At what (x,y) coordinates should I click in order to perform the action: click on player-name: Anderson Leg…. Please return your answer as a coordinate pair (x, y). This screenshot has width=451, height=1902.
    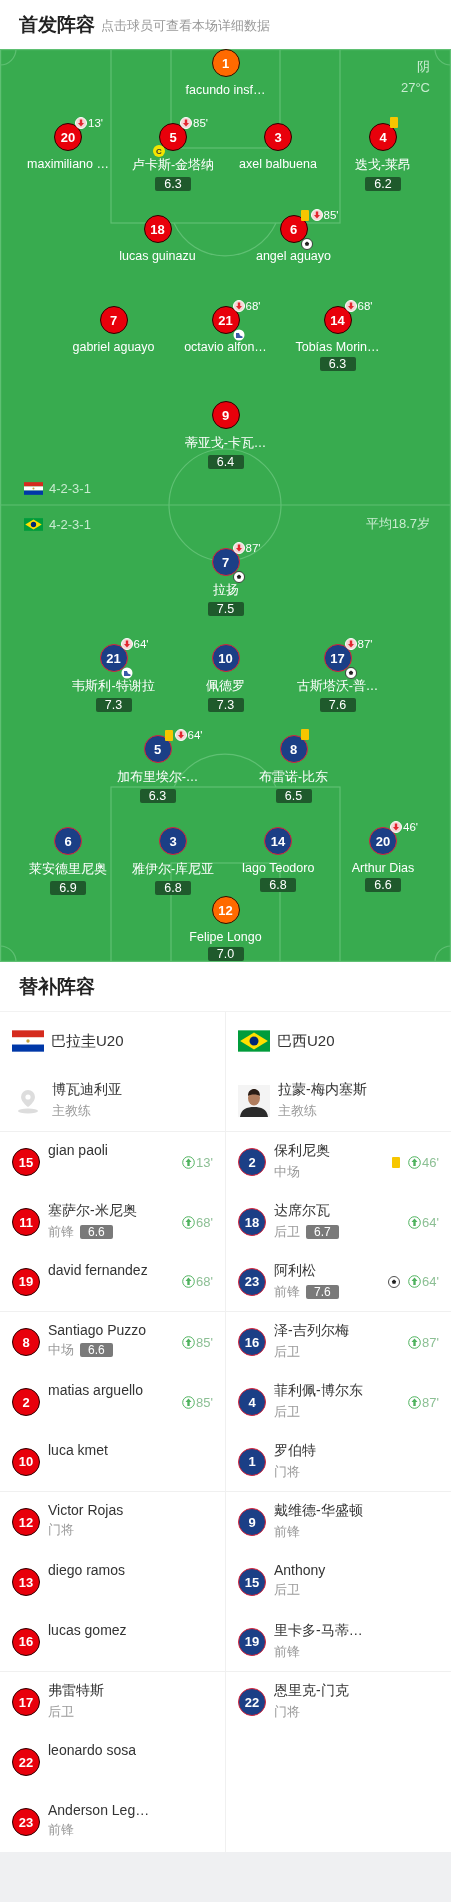
    Looking at the image, I should click on (99, 1810).